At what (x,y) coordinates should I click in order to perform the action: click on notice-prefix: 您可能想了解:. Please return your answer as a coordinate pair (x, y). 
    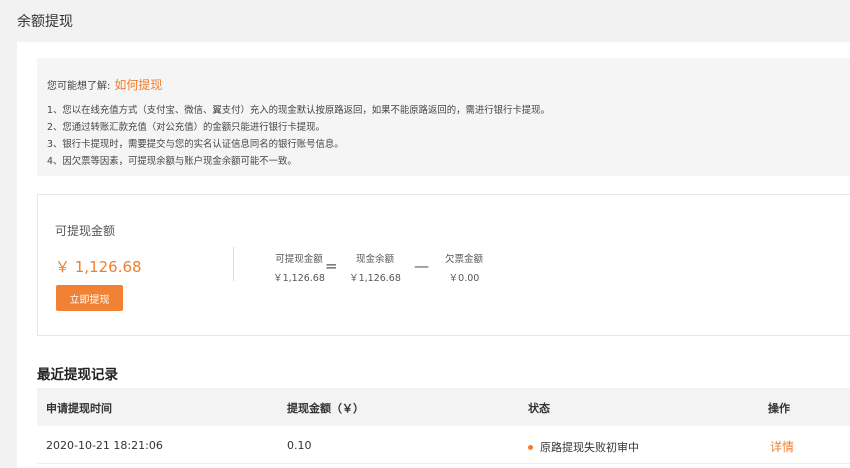
    Looking at the image, I should click on (79, 86).